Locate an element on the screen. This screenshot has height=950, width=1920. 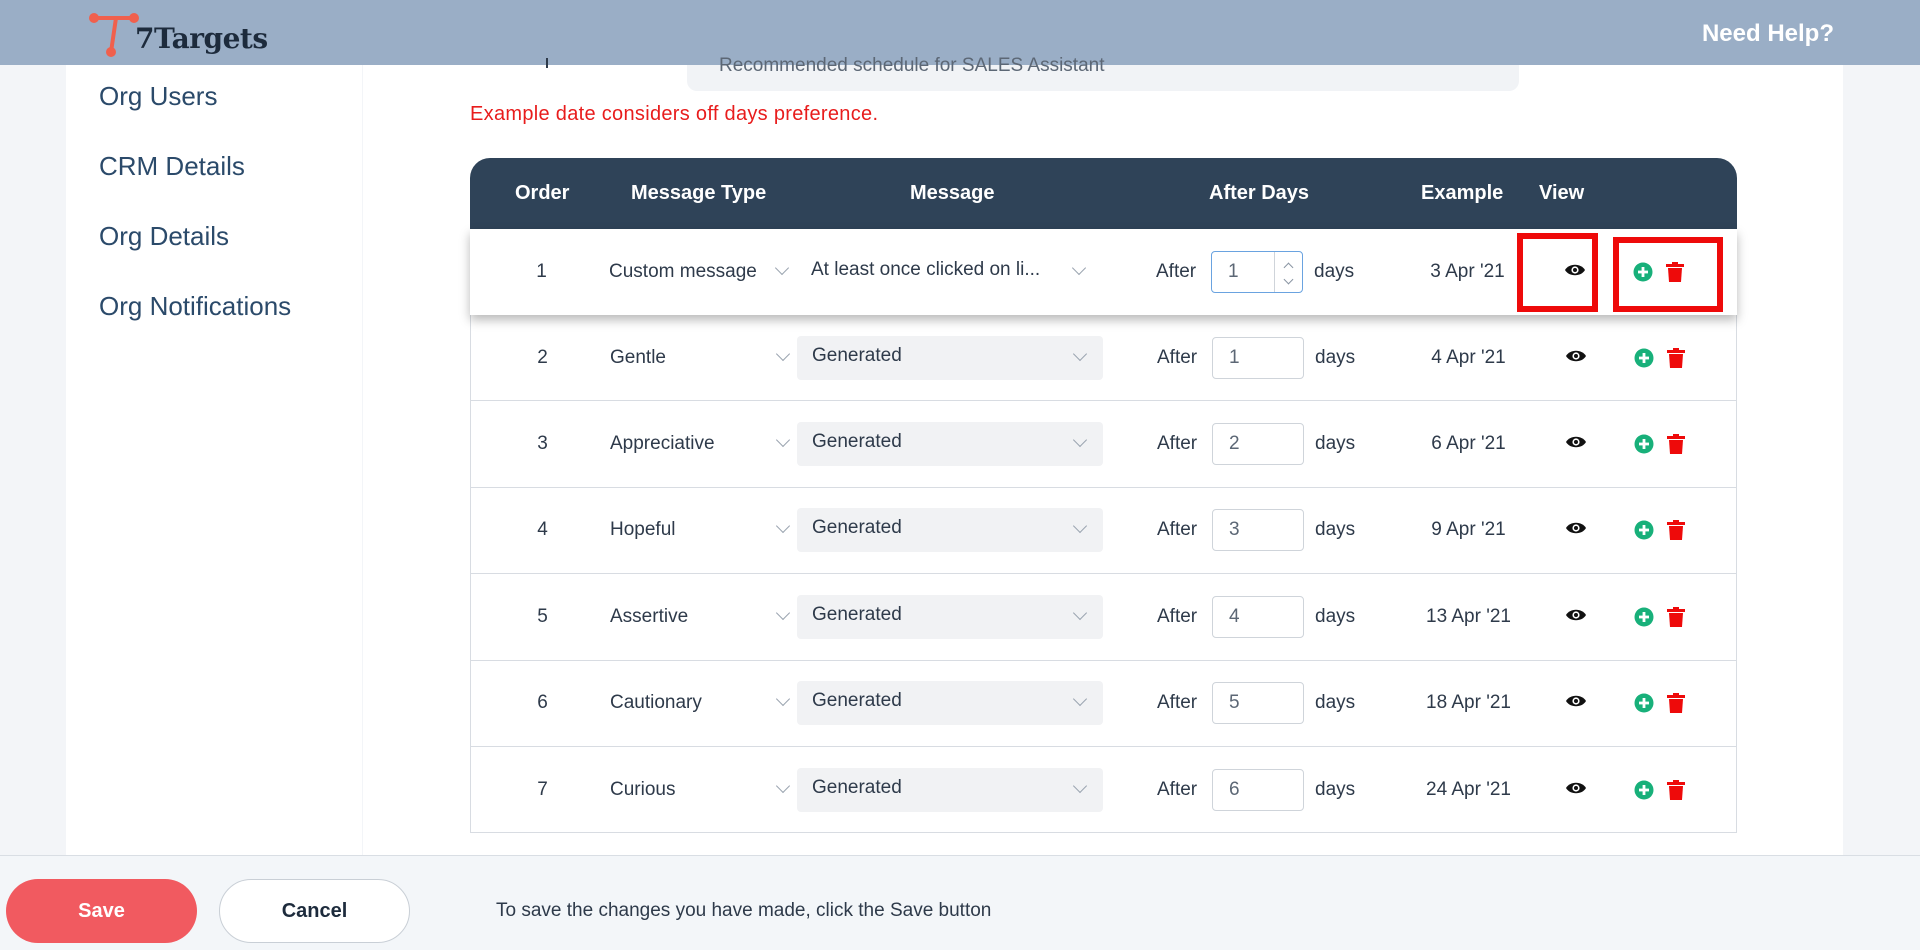
message-type-select: Gentle is located at coordinates (700, 357).